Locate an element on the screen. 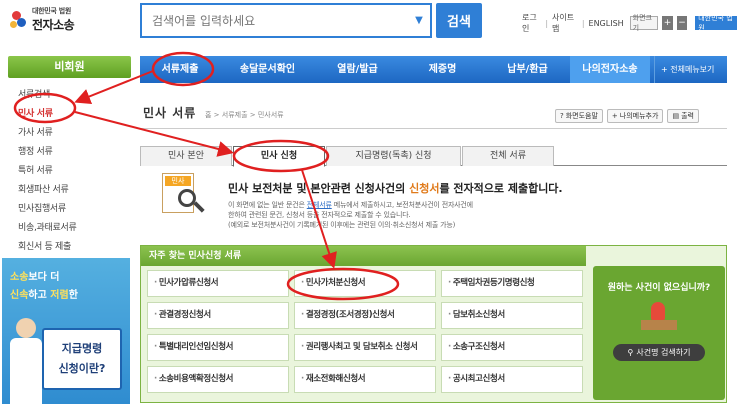 The width and height of the screenshot is (737, 408). logo-title: 전자소송 is located at coordinates (53, 25).